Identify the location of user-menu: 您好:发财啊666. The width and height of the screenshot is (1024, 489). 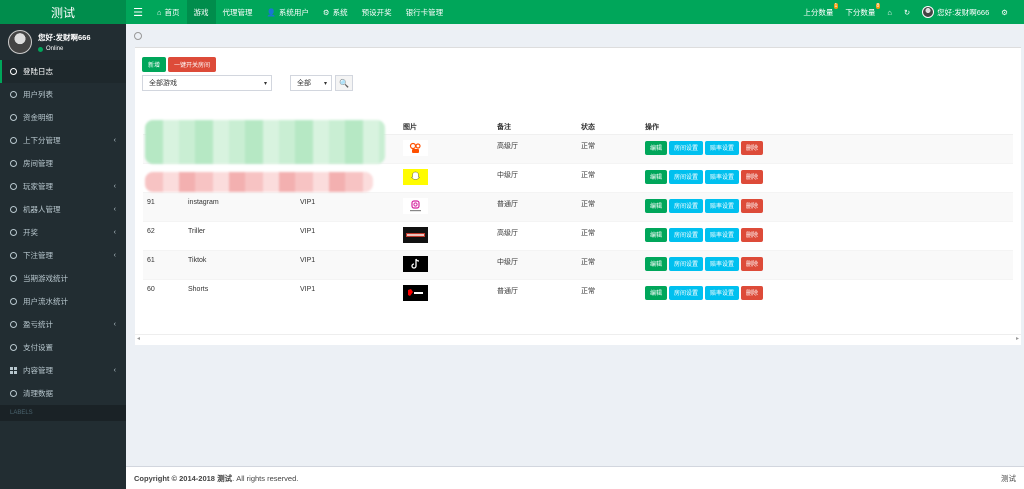
(955, 12).